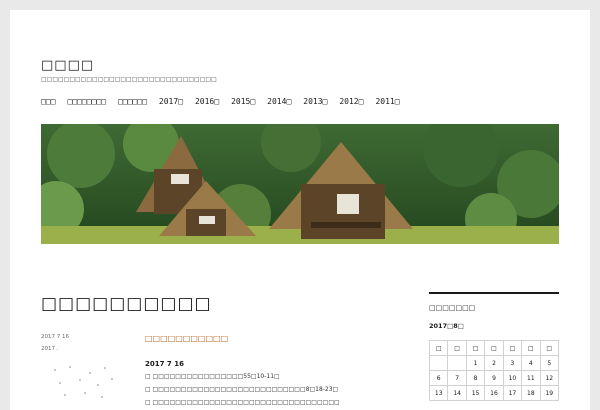 Image resolution: width=600 pixels, height=410 pixels. What do you see at coordinates (457, 393) in the screenshot?
I see `calendar-day: 14` at bounding box center [457, 393].